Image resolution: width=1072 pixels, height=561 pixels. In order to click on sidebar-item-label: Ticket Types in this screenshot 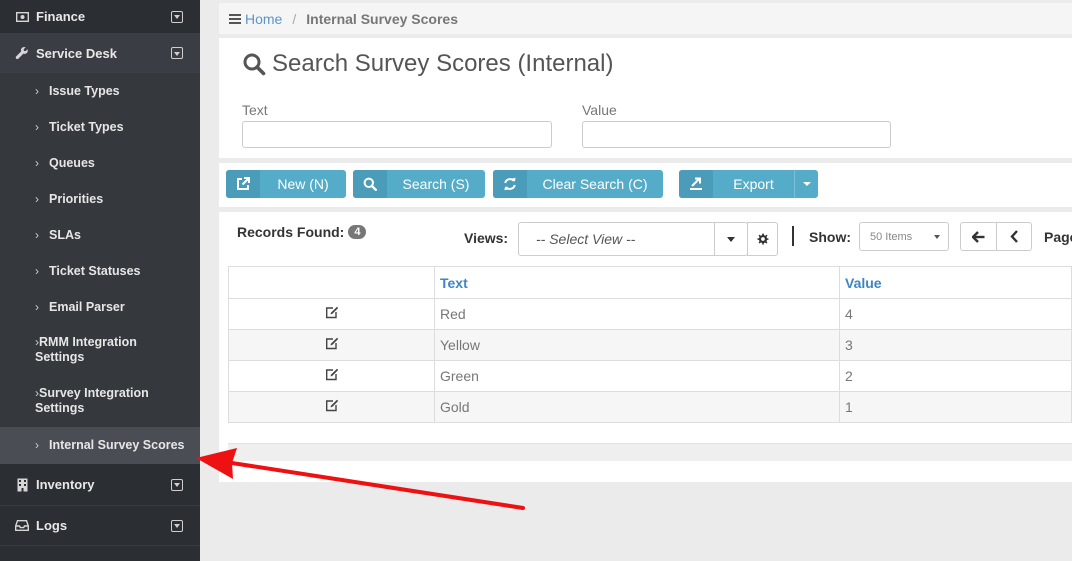, I will do `click(86, 126)`.